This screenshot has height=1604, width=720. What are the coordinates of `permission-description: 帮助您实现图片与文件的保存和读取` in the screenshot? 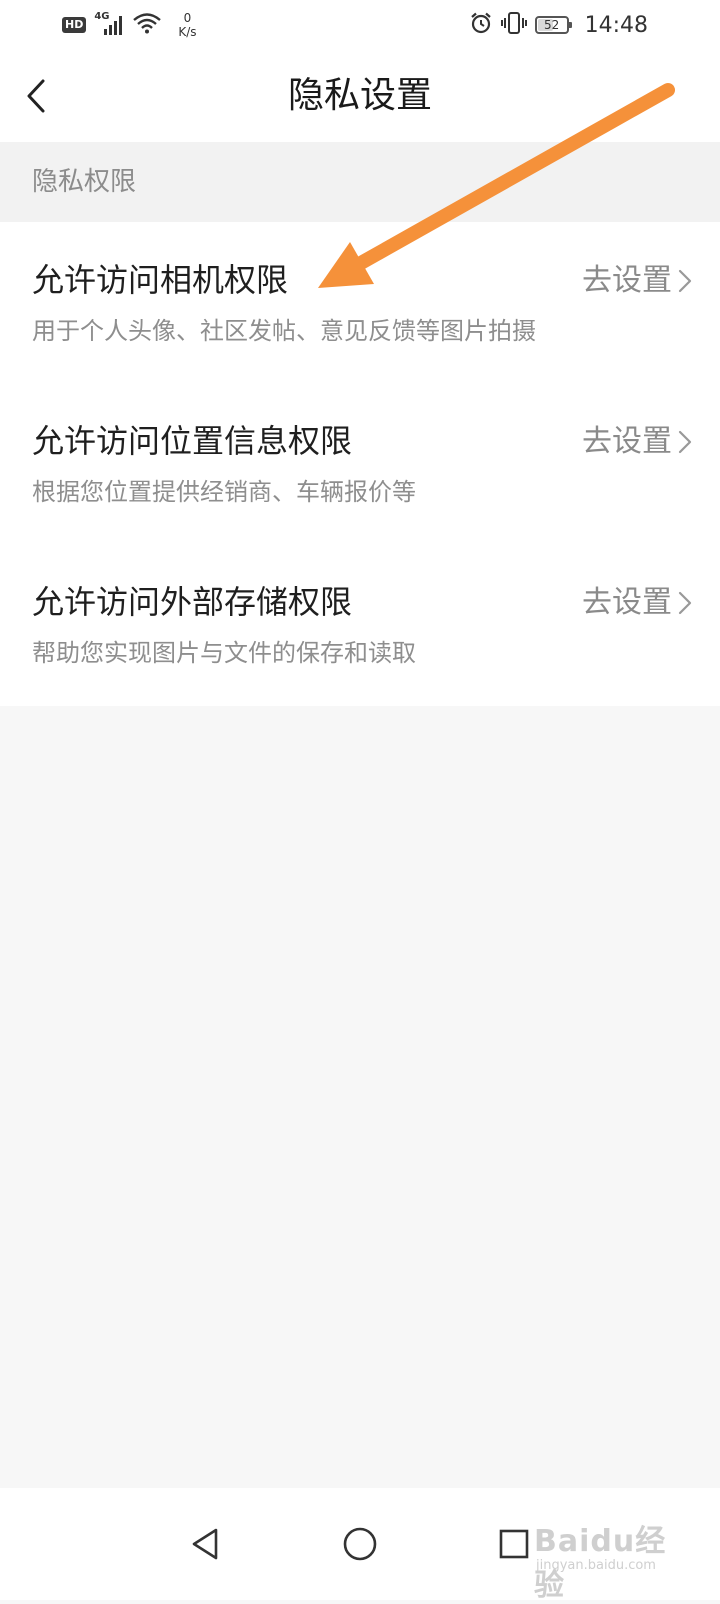 It's located at (224, 653).